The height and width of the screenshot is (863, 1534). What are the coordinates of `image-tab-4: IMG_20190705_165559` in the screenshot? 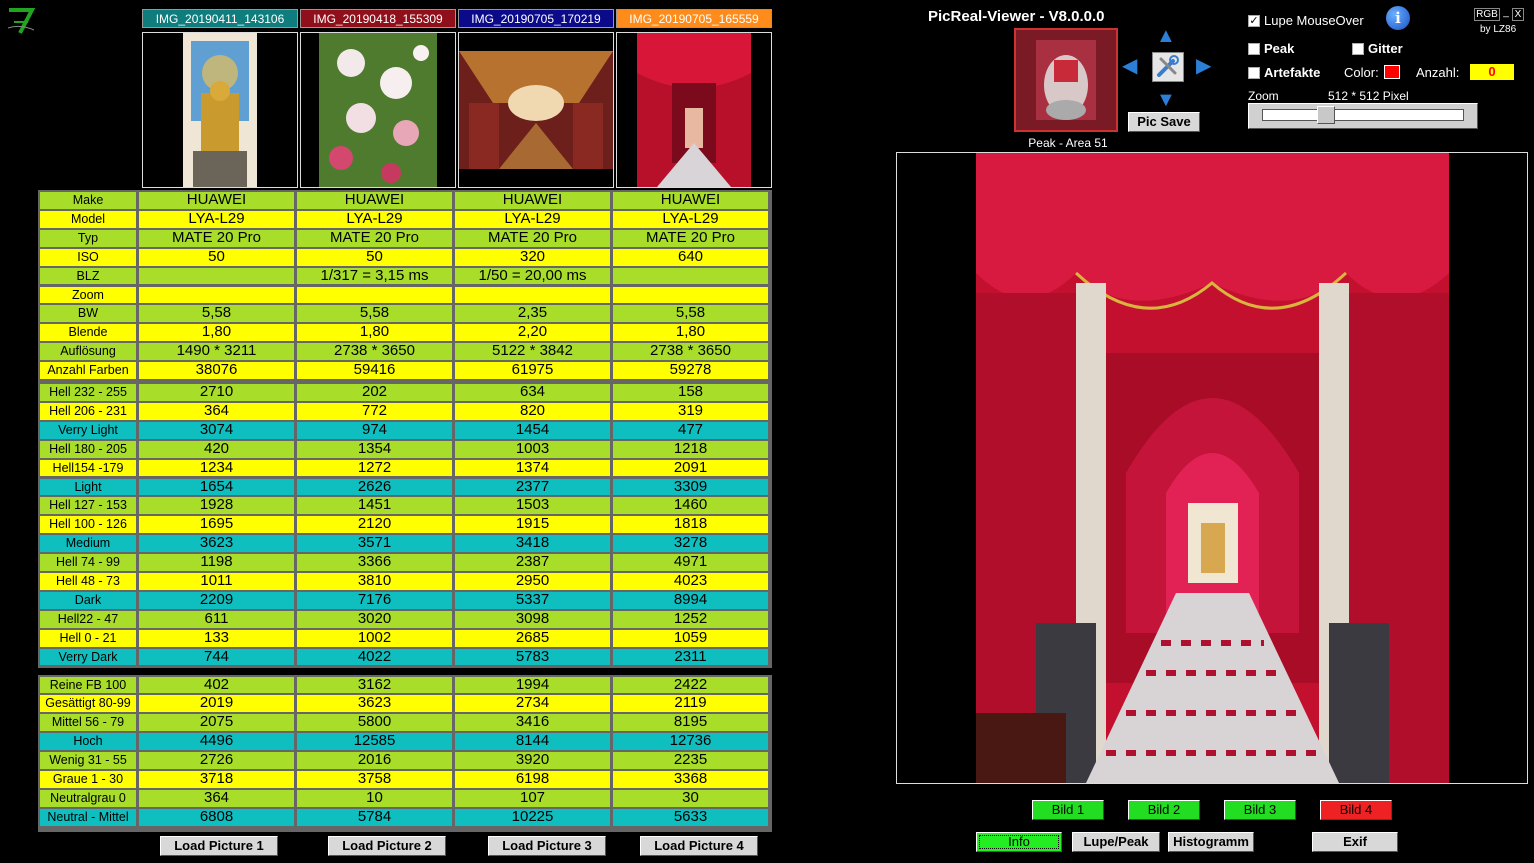 It's located at (694, 18).